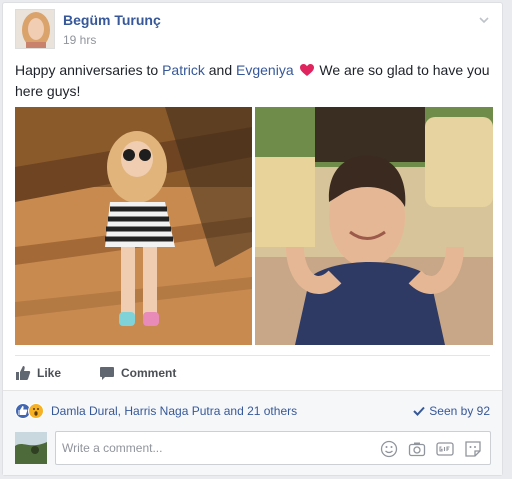  I want to click on comment-icon, so click(107, 373).